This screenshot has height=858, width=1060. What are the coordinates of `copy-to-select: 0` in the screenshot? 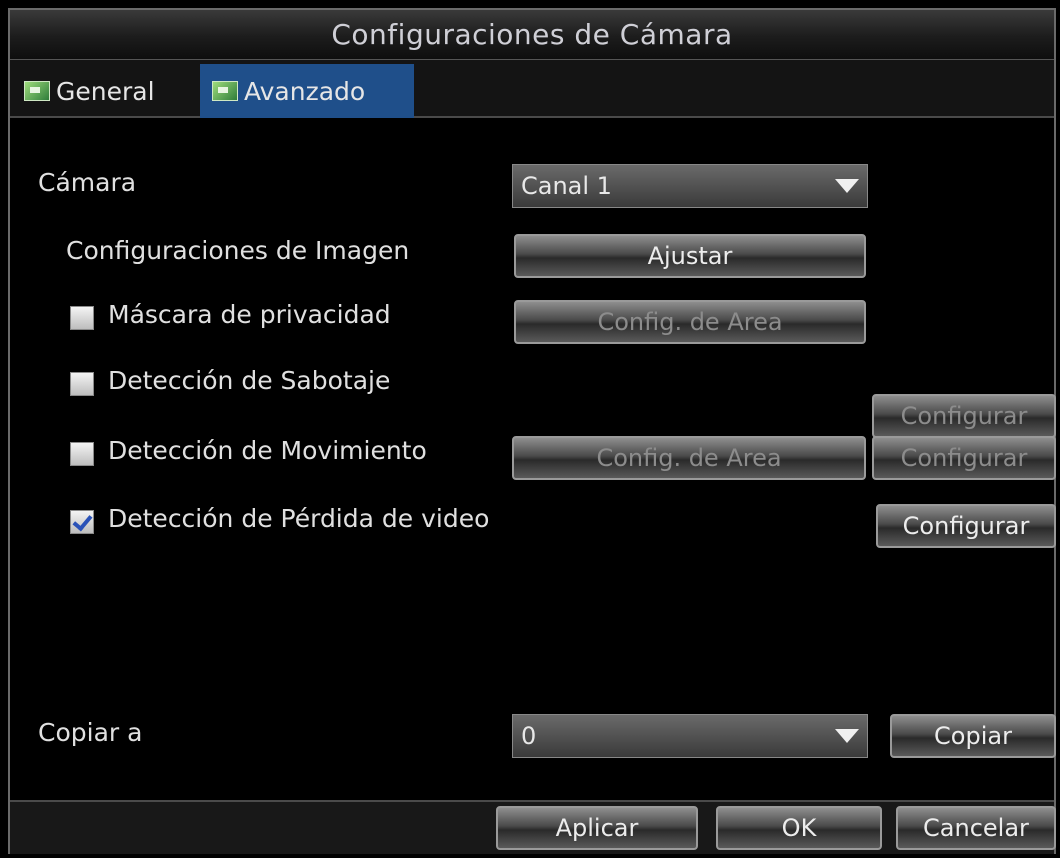 It's located at (690, 736).